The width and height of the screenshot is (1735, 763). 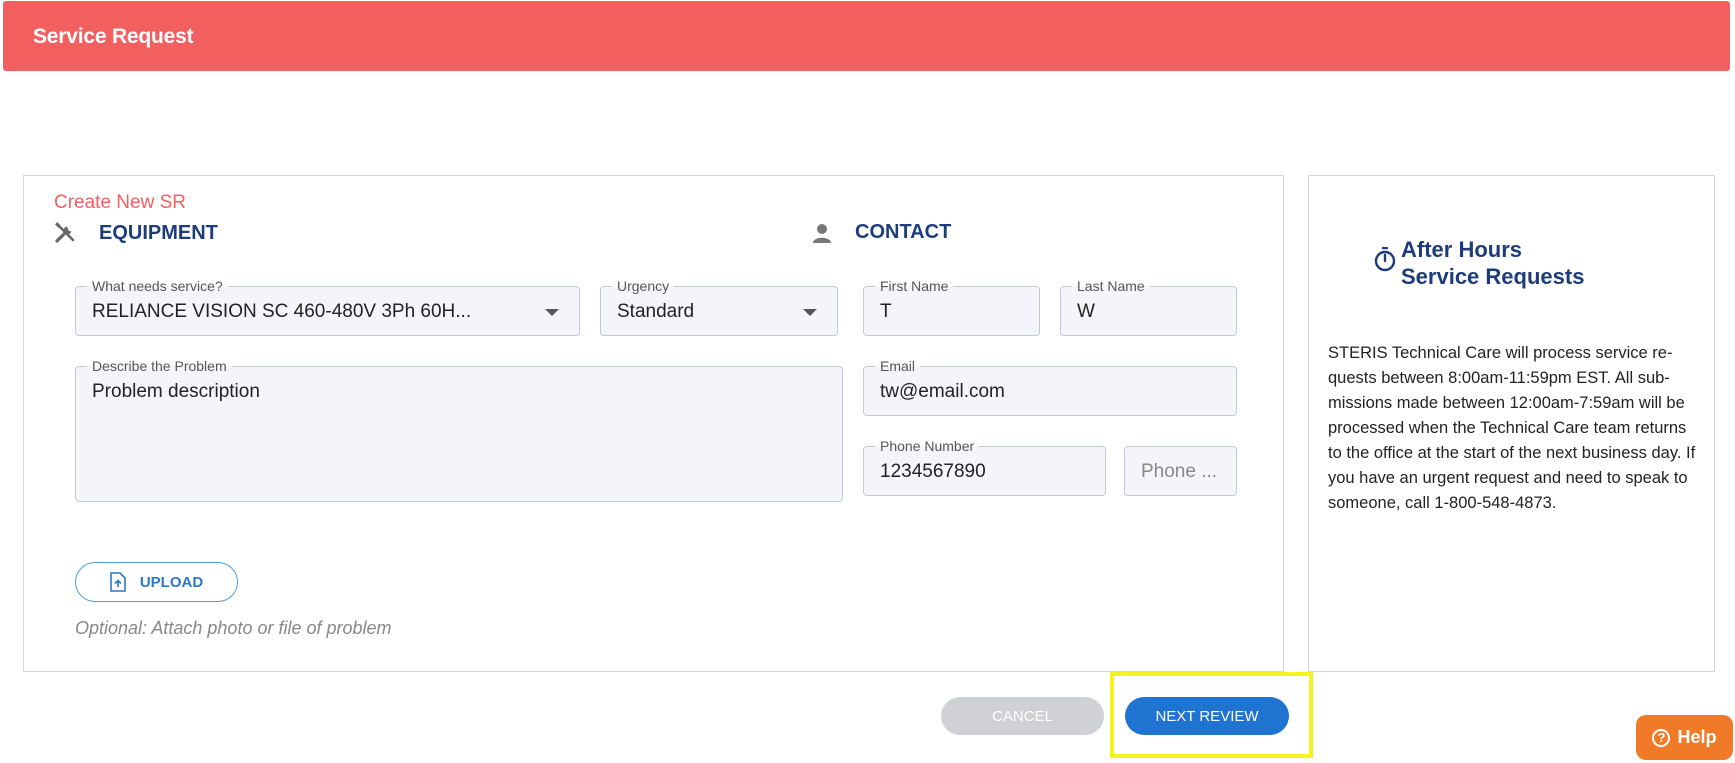 I want to click on upload-button: UPLOAD, so click(x=156, y=582).